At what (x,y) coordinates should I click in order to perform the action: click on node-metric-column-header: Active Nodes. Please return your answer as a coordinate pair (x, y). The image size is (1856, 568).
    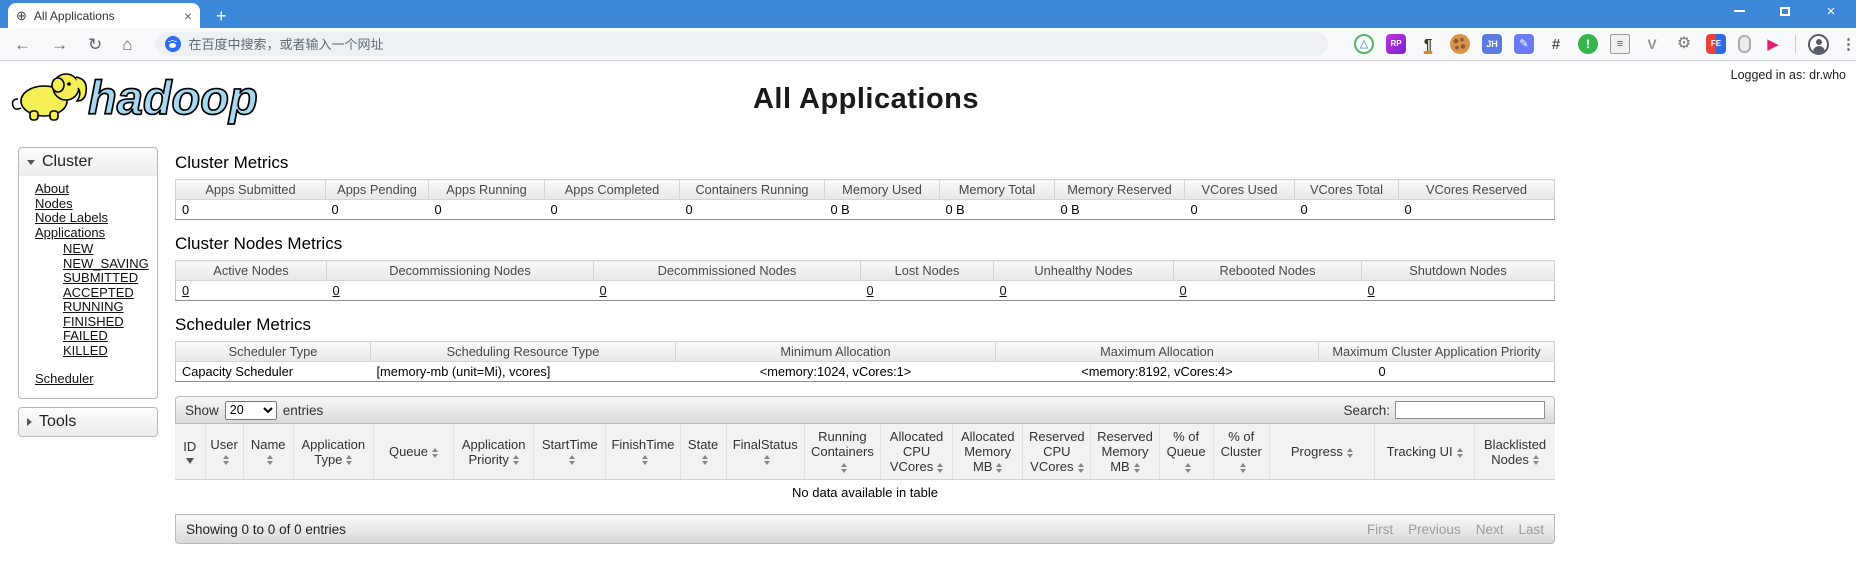
    Looking at the image, I should click on (251, 270).